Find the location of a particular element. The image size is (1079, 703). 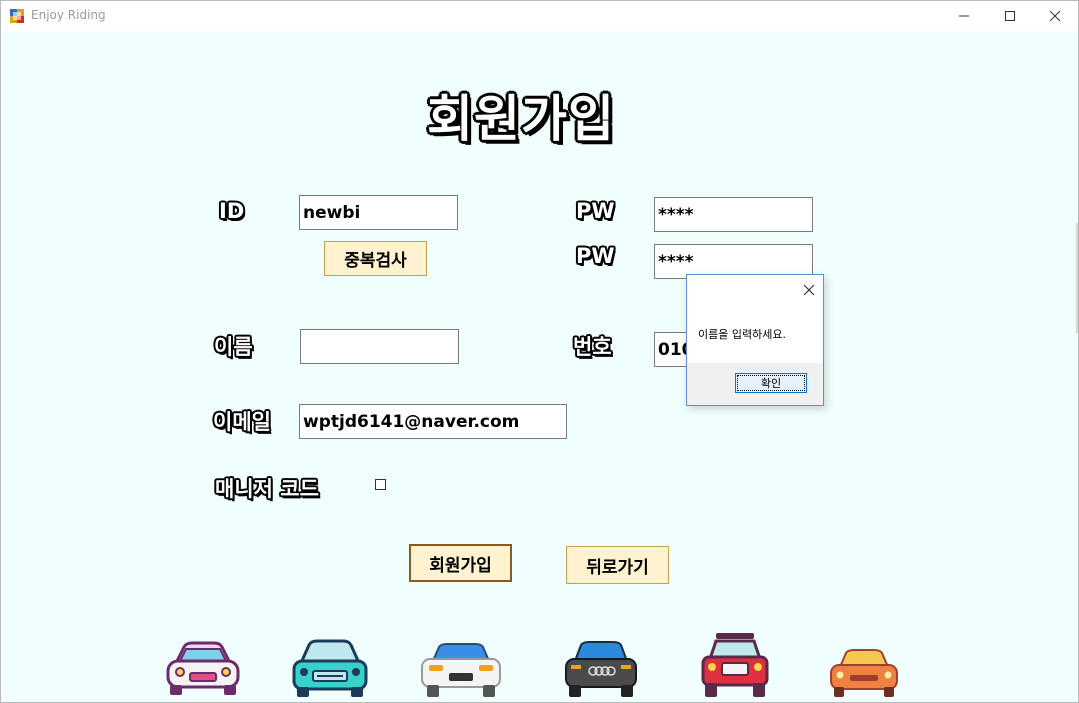

page-title: 회원가입 is located at coordinates (521, 119).